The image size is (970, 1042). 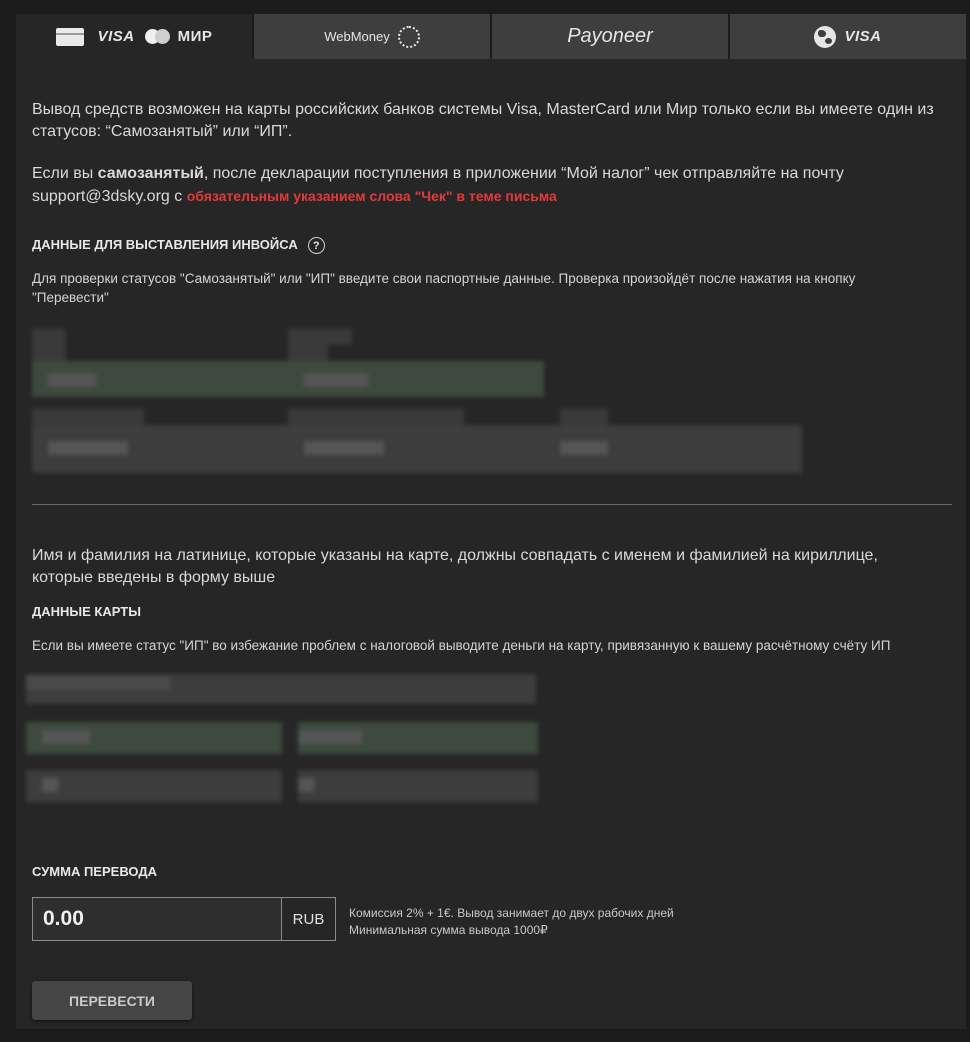 I want to click on tab-visa-international: VISA, so click(x=848, y=36).